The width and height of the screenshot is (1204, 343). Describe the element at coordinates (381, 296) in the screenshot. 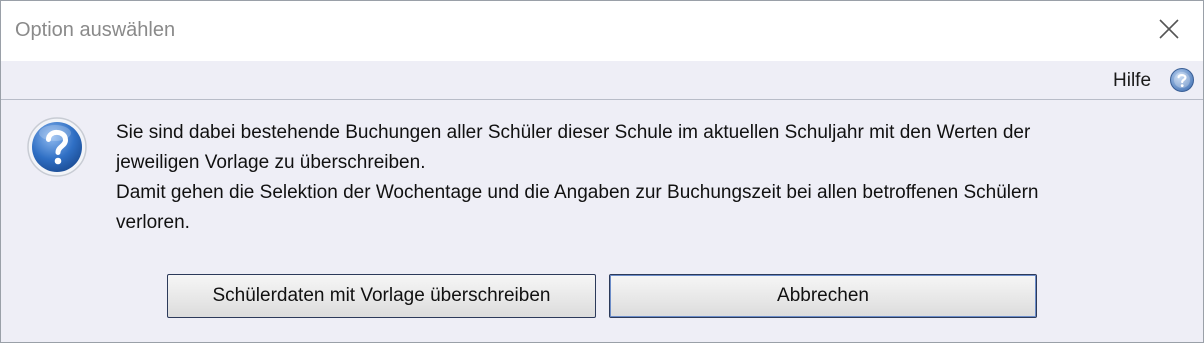

I see `overwrite-button: Schülerdaten mit Vorlage überschreiben` at that location.